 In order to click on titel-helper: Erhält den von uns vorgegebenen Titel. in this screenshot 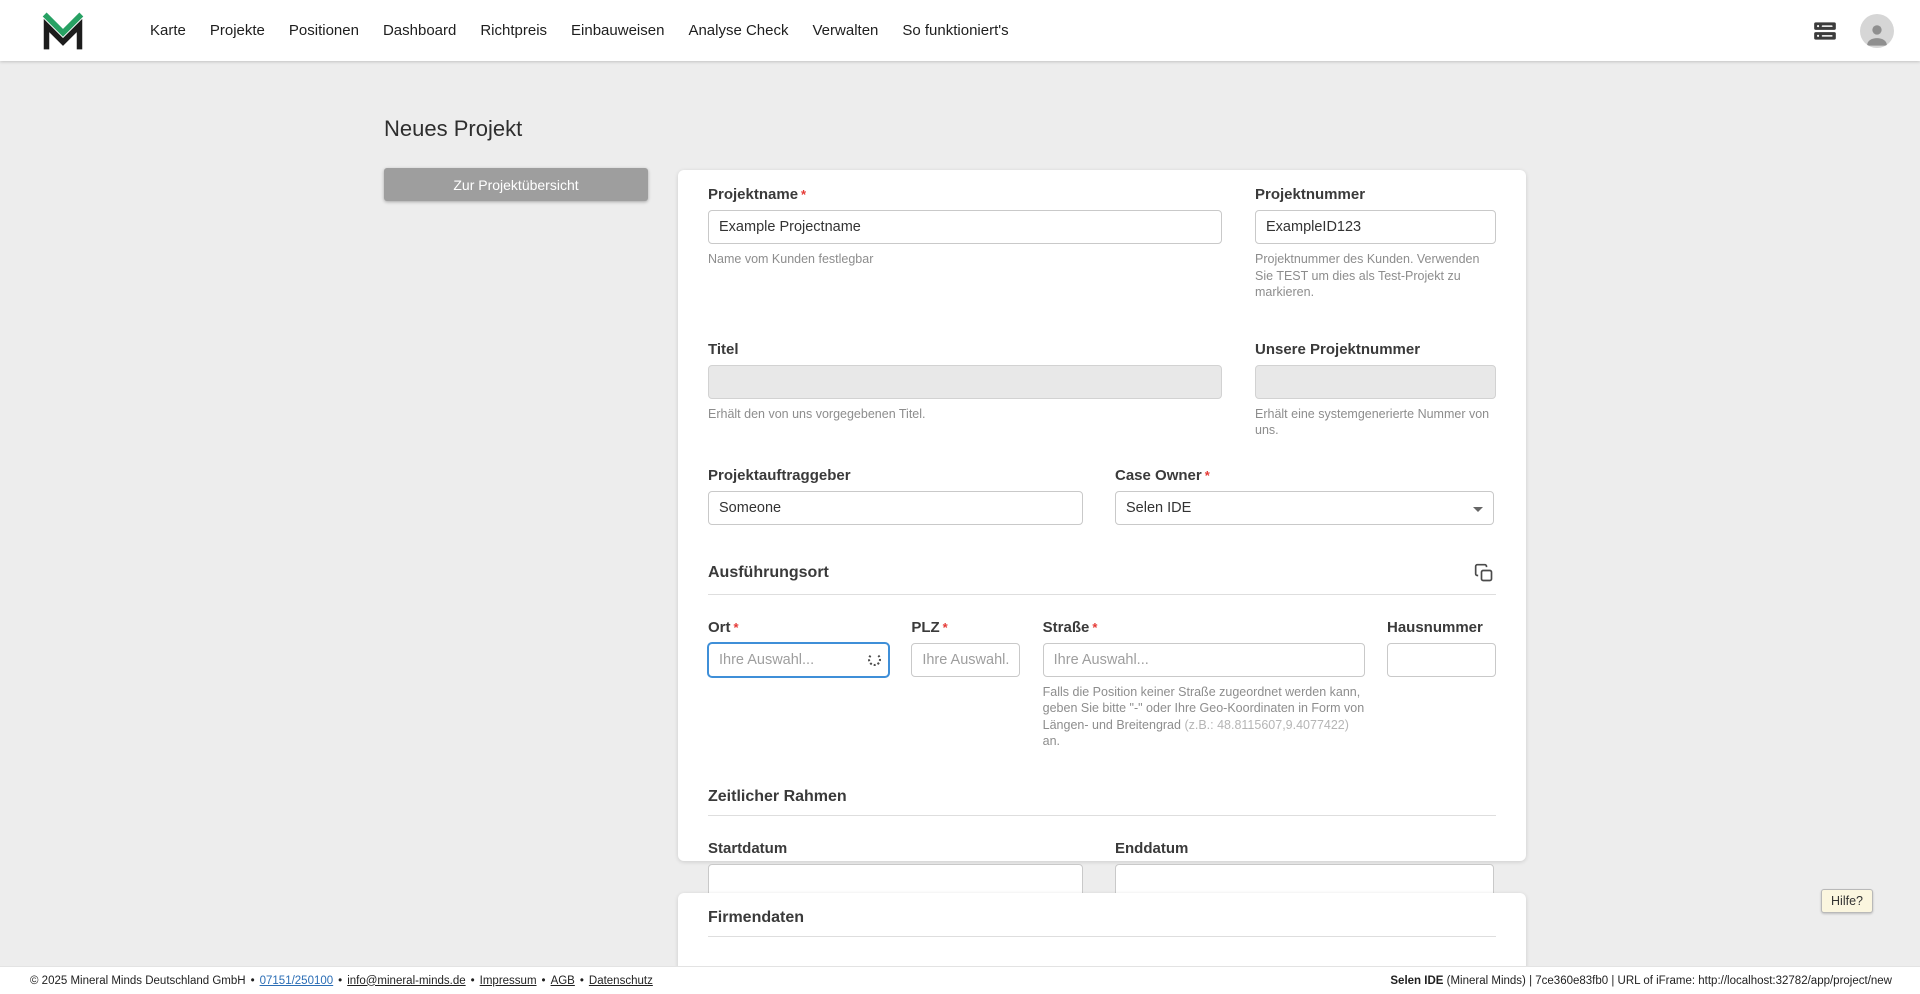, I will do `click(817, 413)`.